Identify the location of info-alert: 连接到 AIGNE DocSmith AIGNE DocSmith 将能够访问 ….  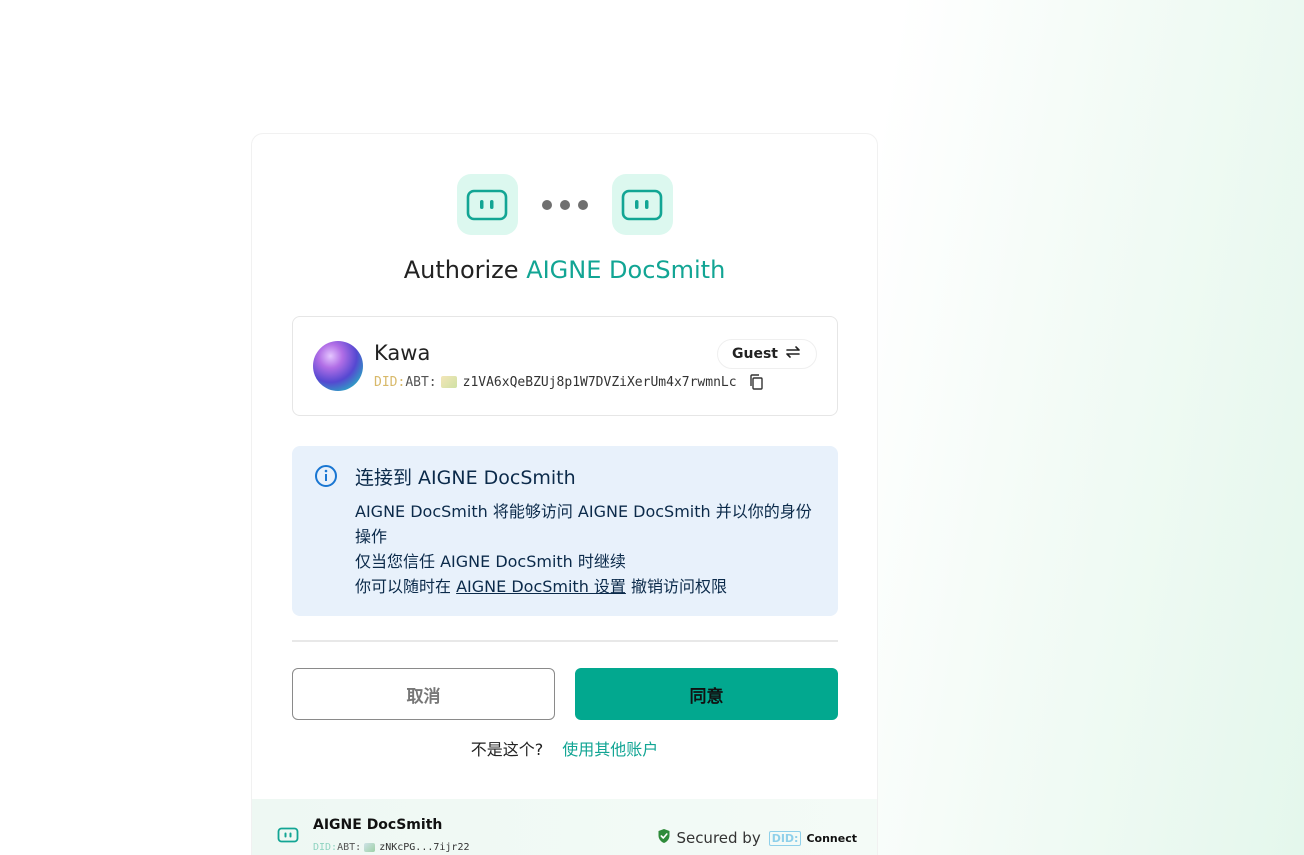
(565, 531).